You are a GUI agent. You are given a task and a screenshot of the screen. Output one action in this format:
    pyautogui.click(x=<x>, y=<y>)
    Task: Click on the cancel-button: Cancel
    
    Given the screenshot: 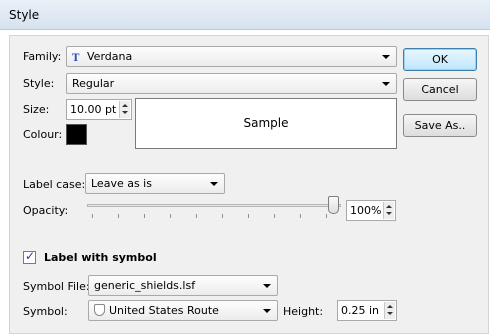 What is the action you would take?
    pyautogui.click(x=440, y=89)
    